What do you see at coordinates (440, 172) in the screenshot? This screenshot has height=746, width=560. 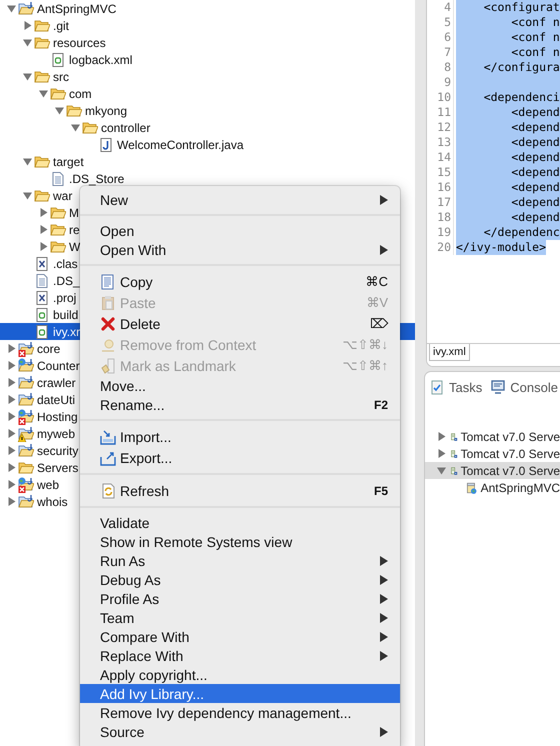 I see `line-number: 15` at bounding box center [440, 172].